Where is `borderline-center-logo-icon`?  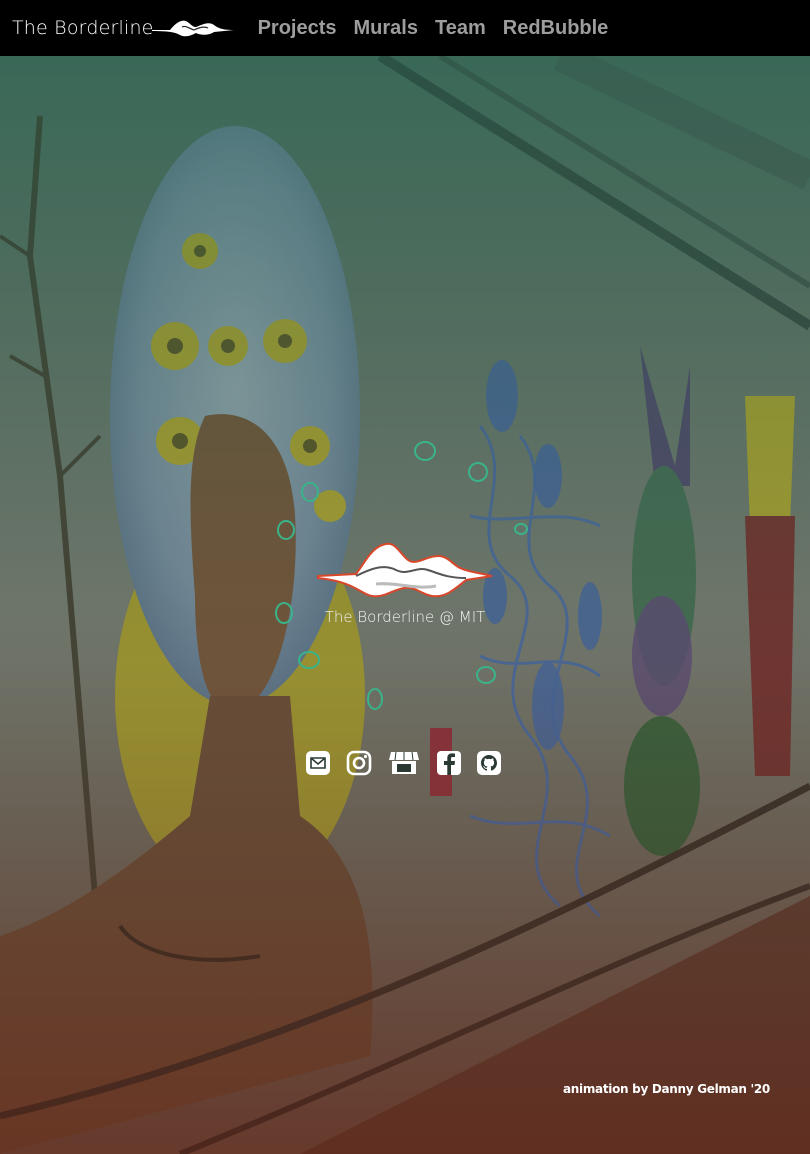
borderline-center-logo-icon is located at coordinates (405, 570).